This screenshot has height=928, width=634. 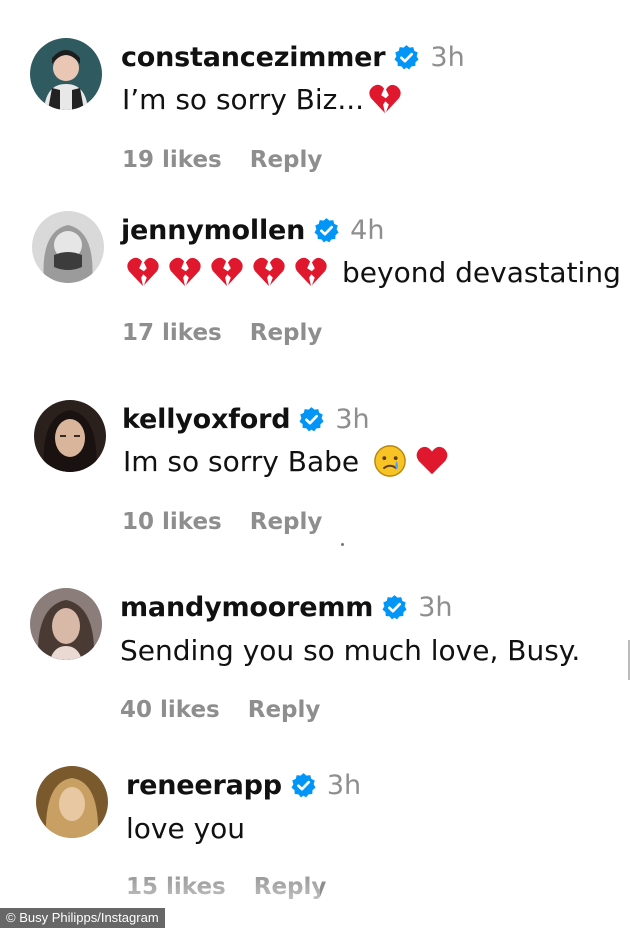 I want to click on comment-body: Sending you so much love, Busy., so click(x=350, y=650).